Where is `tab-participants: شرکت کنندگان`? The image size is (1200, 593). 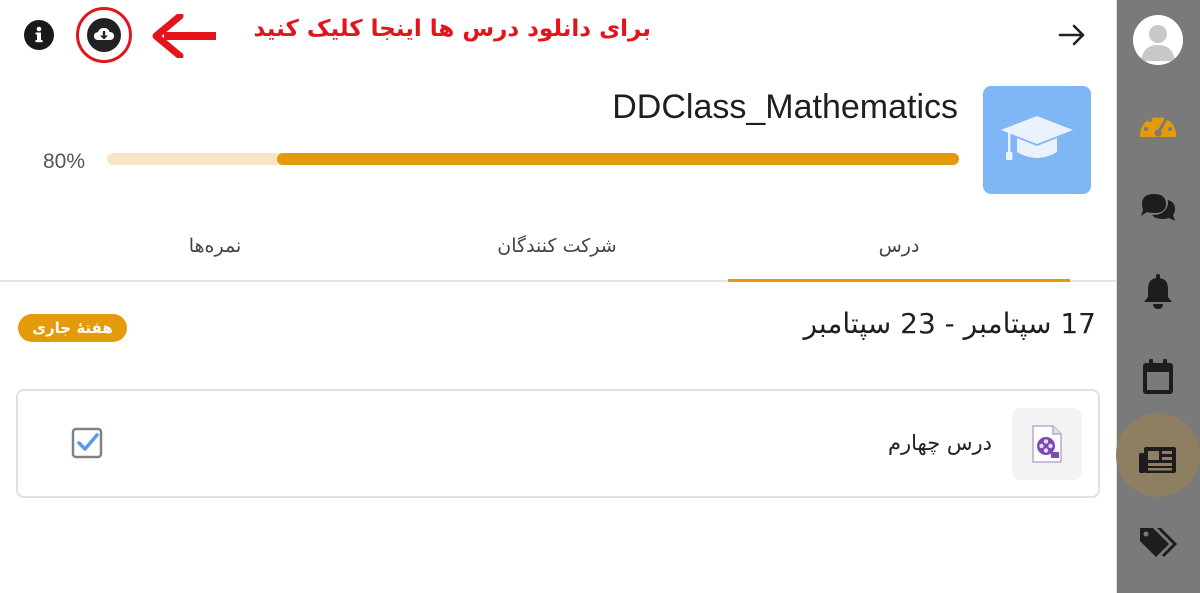 tab-participants: شرکت کنندگان is located at coordinates (557, 246).